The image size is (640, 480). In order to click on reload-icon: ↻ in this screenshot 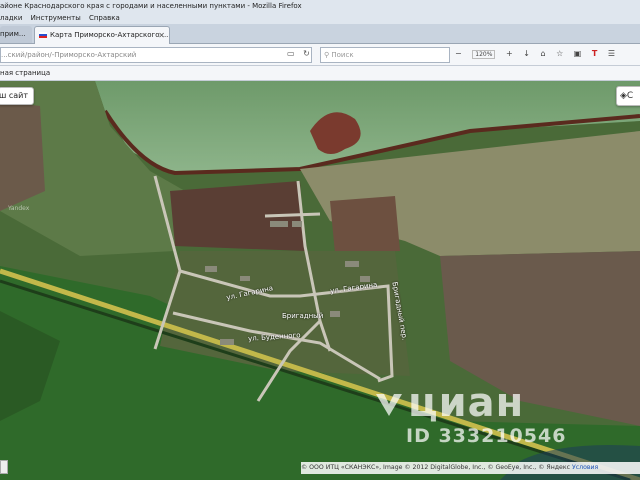, I will do `click(306, 53)`.